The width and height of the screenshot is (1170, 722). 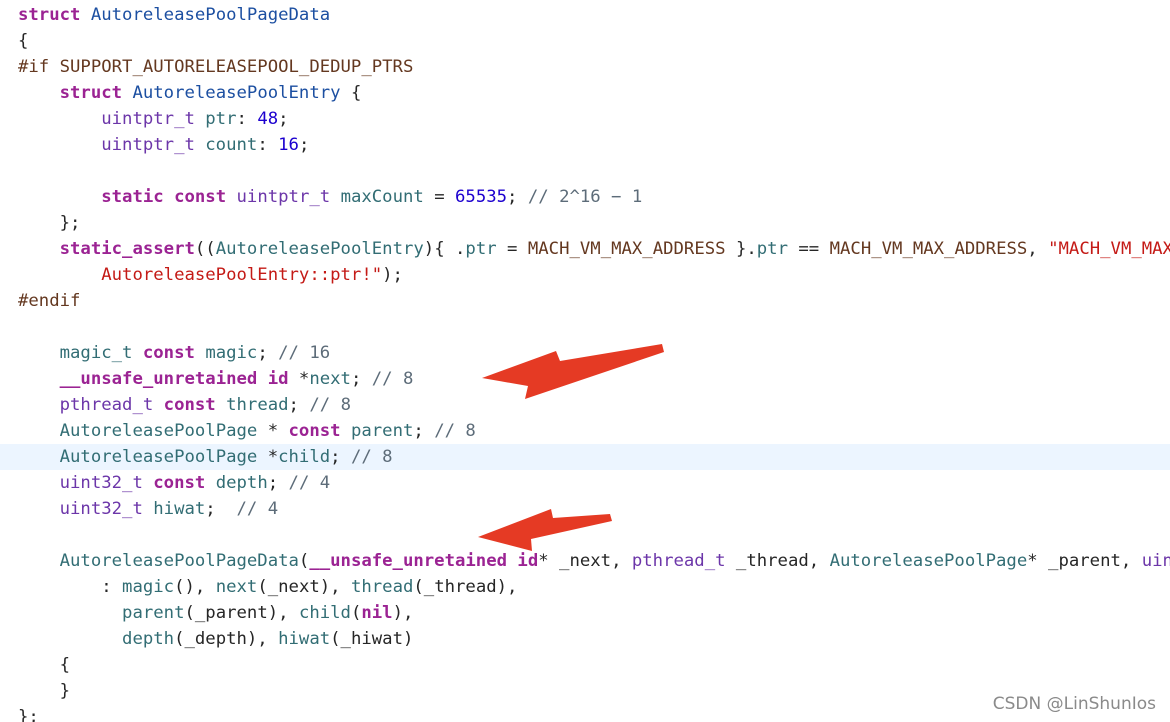 I want to click on code-line: uintptr_t ptr: 48;, so click(x=585, y=119).